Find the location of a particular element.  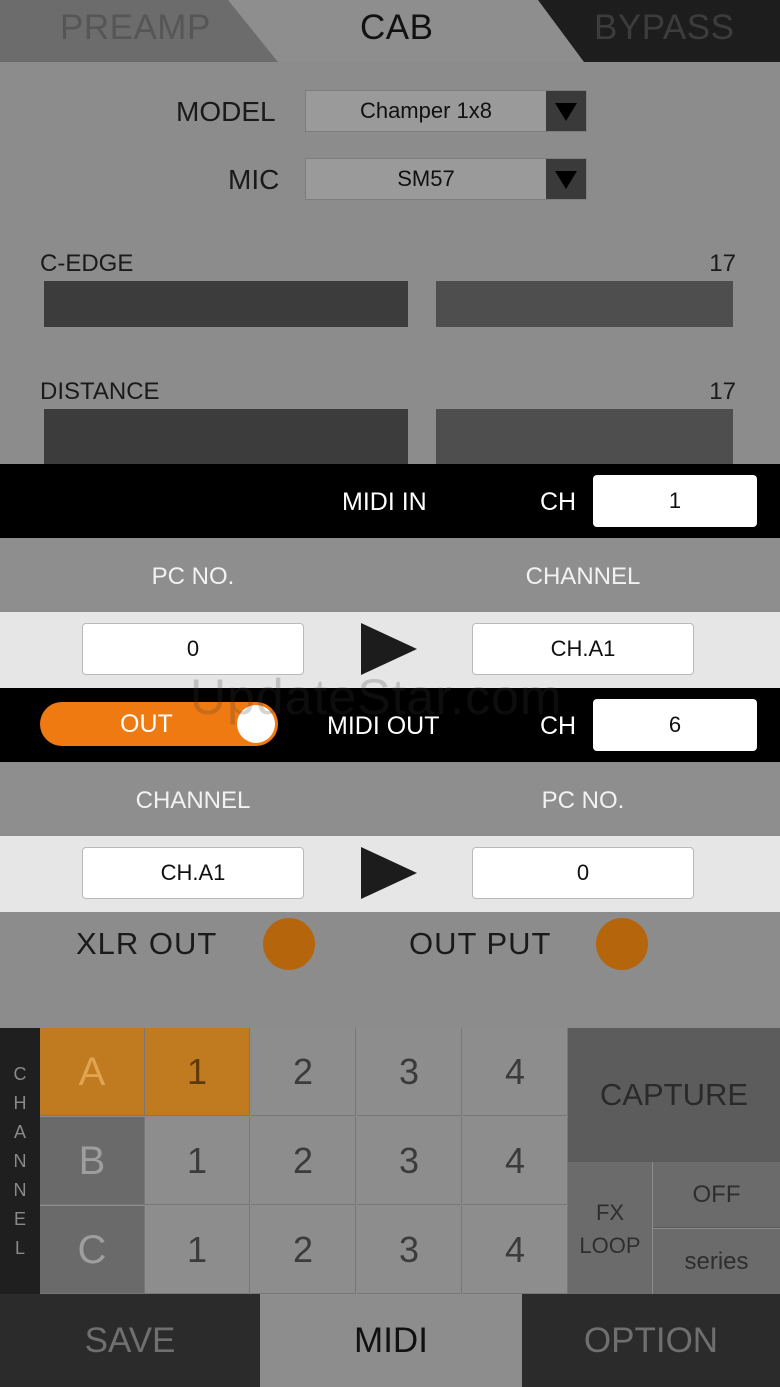

channel-strip-letter: L is located at coordinates (19, 1248).